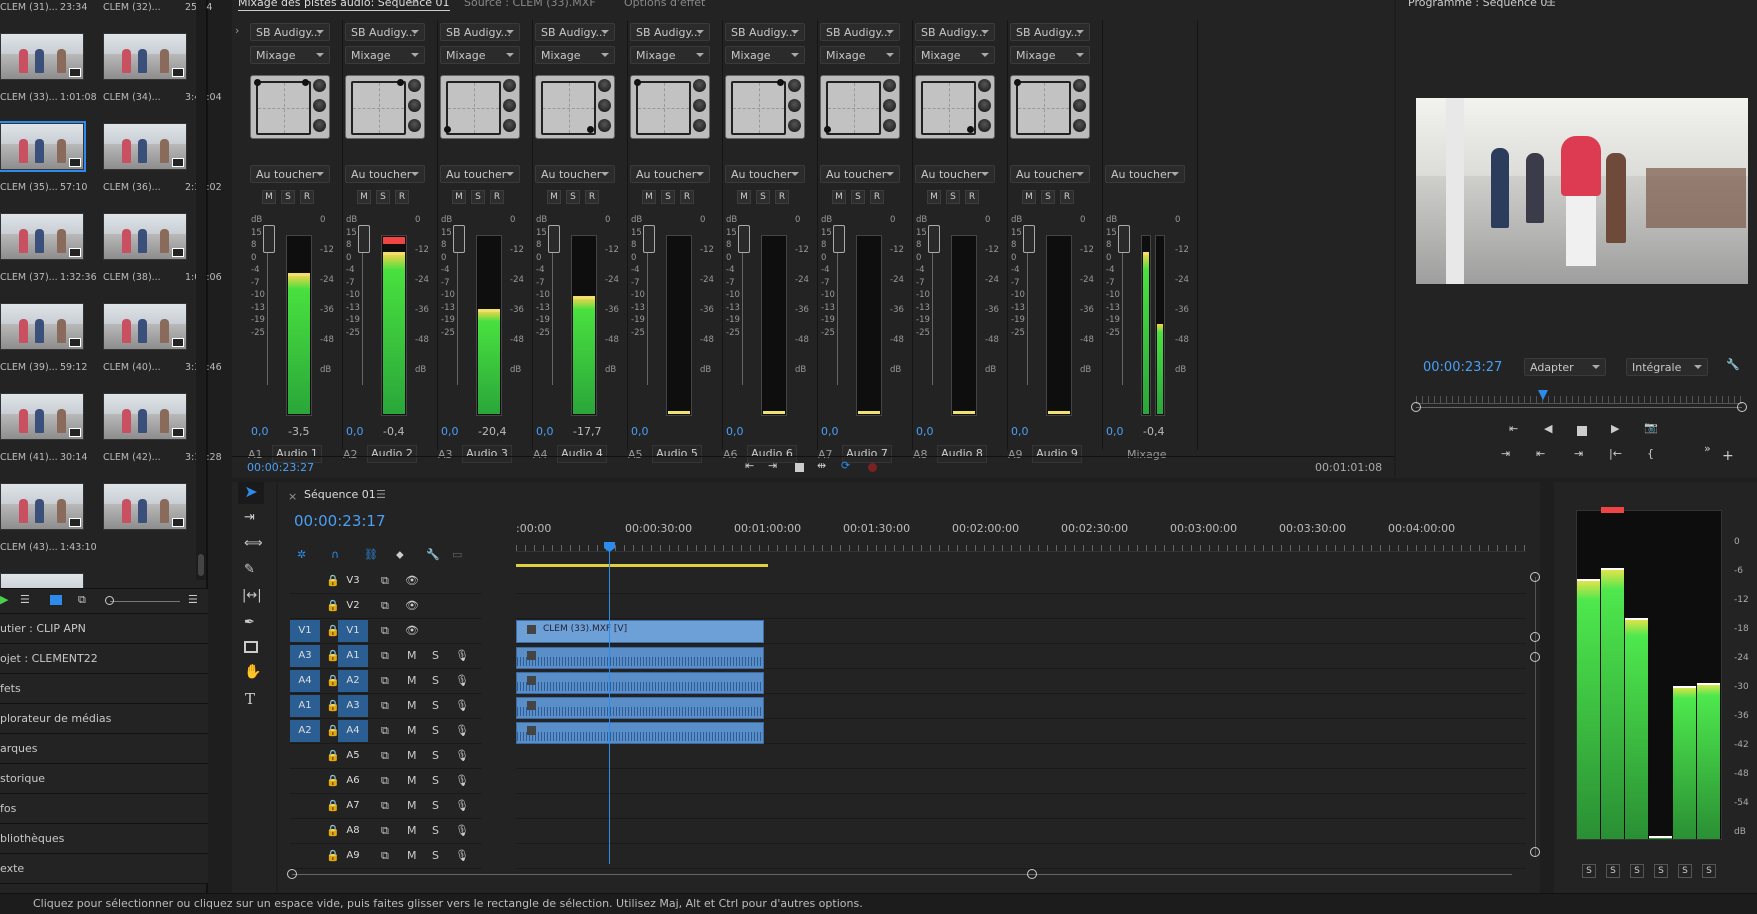 The height and width of the screenshot is (914, 1757). Describe the element at coordinates (305, 731) in the screenshot. I see `source-patch: A2` at that location.